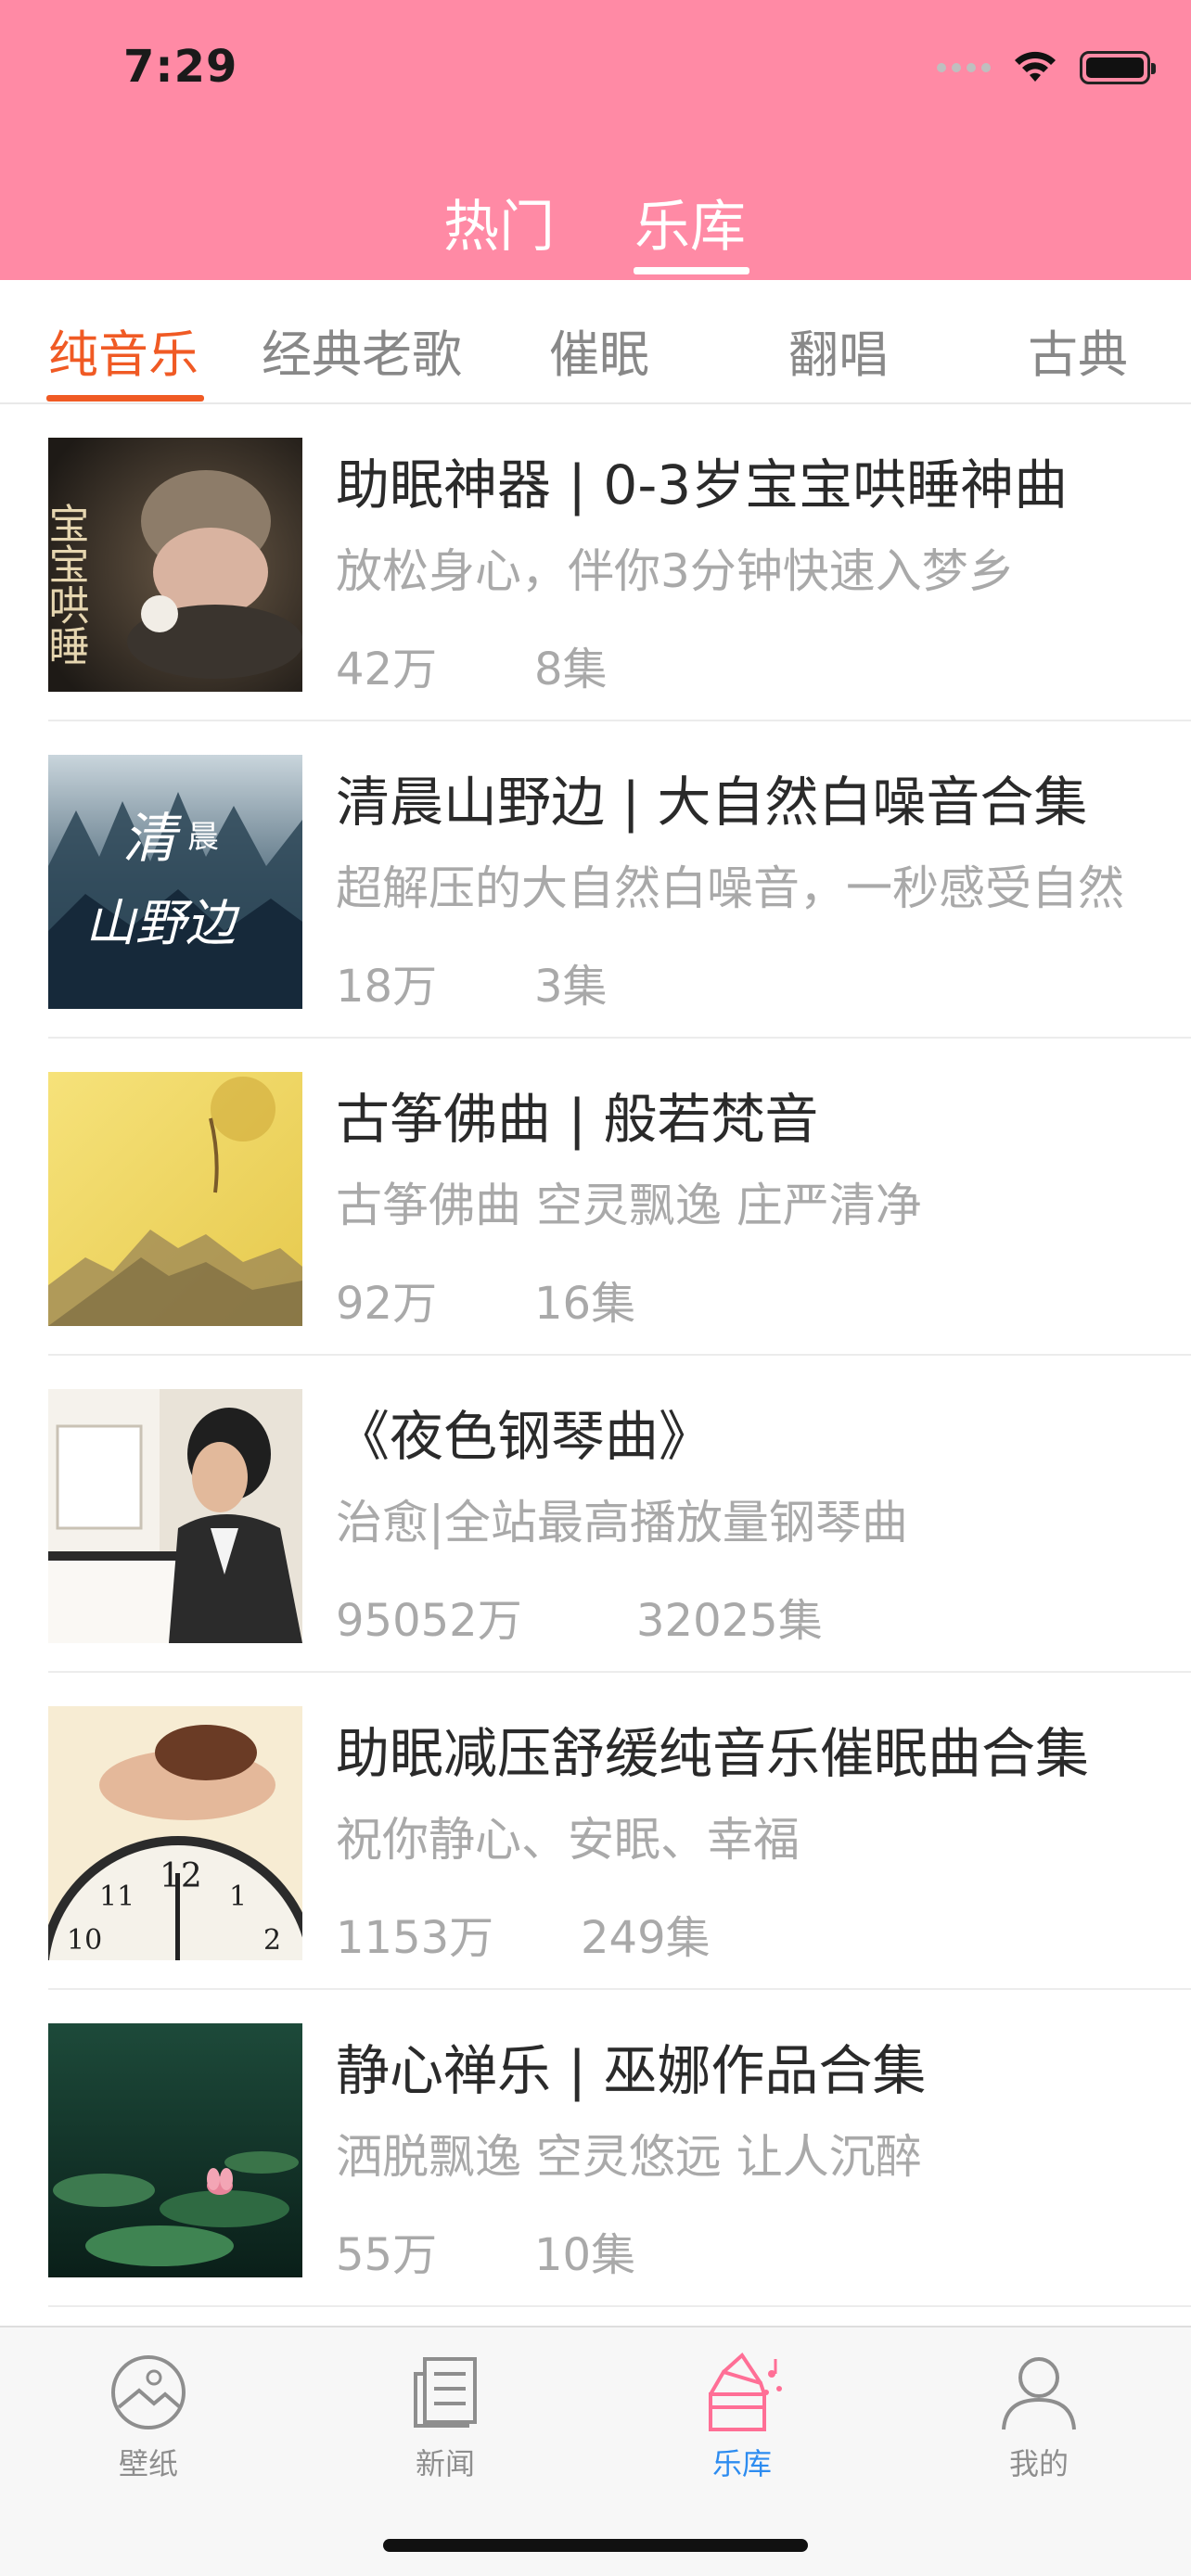 Image resolution: width=1191 pixels, height=2576 pixels. I want to click on album-meta: 42万 8集, so click(472, 665).